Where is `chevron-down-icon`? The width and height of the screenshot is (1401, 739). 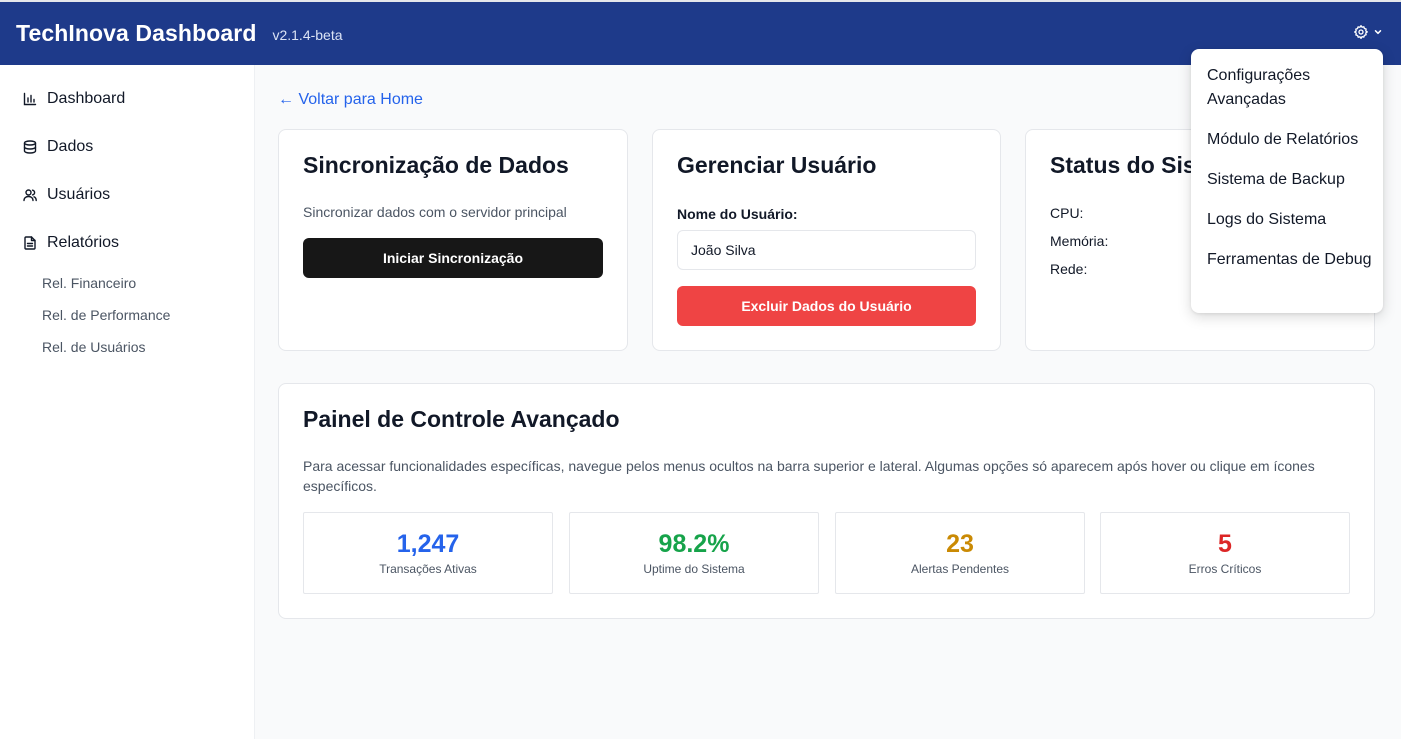 chevron-down-icon is located at coordinates (1378, 32).